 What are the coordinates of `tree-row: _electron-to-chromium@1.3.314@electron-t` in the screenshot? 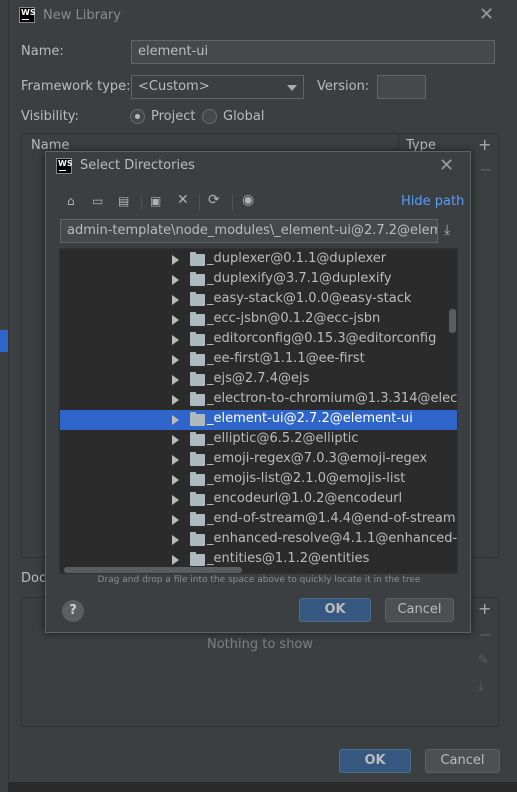 It's located at (258, 400).